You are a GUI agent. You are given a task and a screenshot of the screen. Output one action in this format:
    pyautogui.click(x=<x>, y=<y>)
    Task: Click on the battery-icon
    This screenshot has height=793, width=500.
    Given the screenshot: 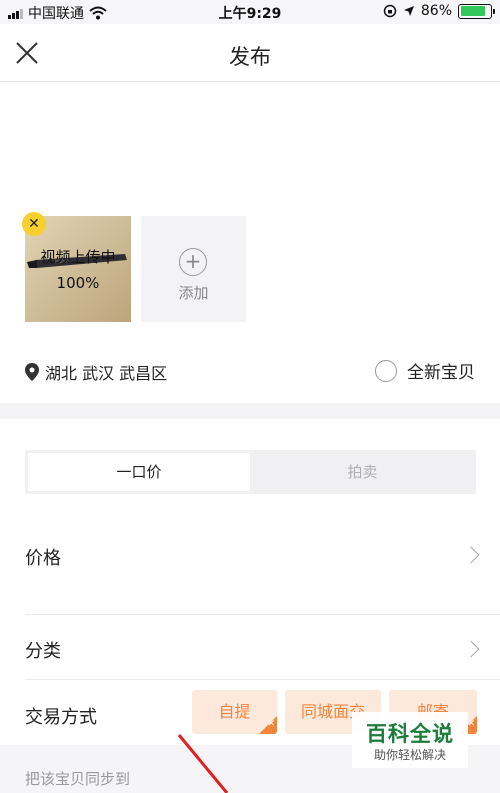 What is the action you would take?
    pyautogui.click(x=476, y=11)
    